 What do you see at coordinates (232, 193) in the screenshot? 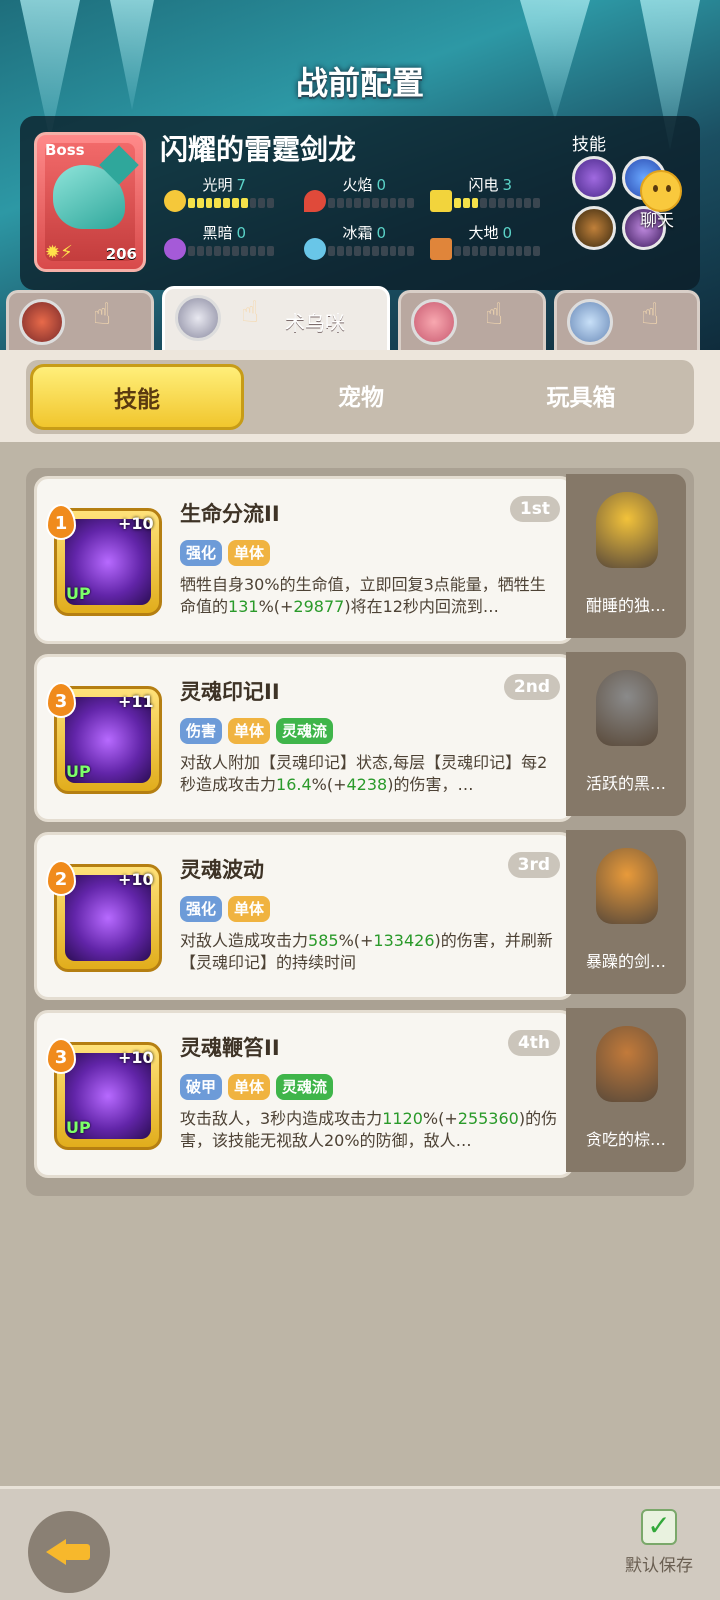
I see `stat-light: 光明 7` at bounding box center [232, 193].